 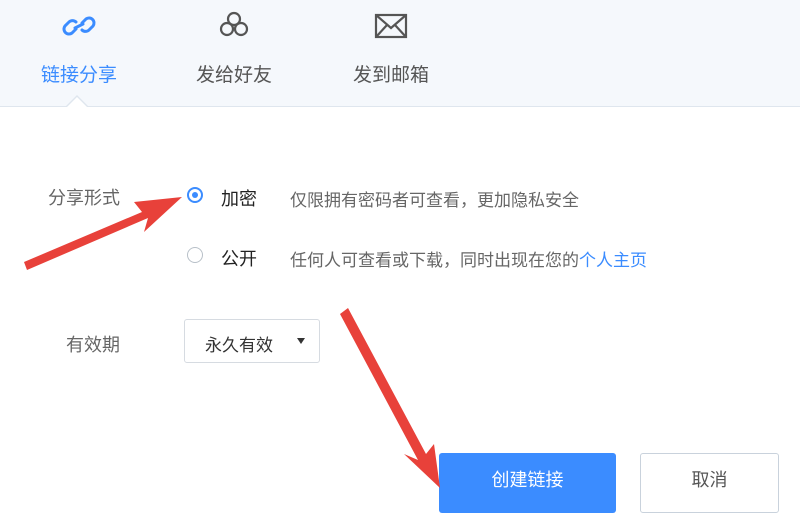 What do you see at coordinates (78, 75) in the screenshot?
I see `tab-label: 链接分享` at bounding box center [78, 75].